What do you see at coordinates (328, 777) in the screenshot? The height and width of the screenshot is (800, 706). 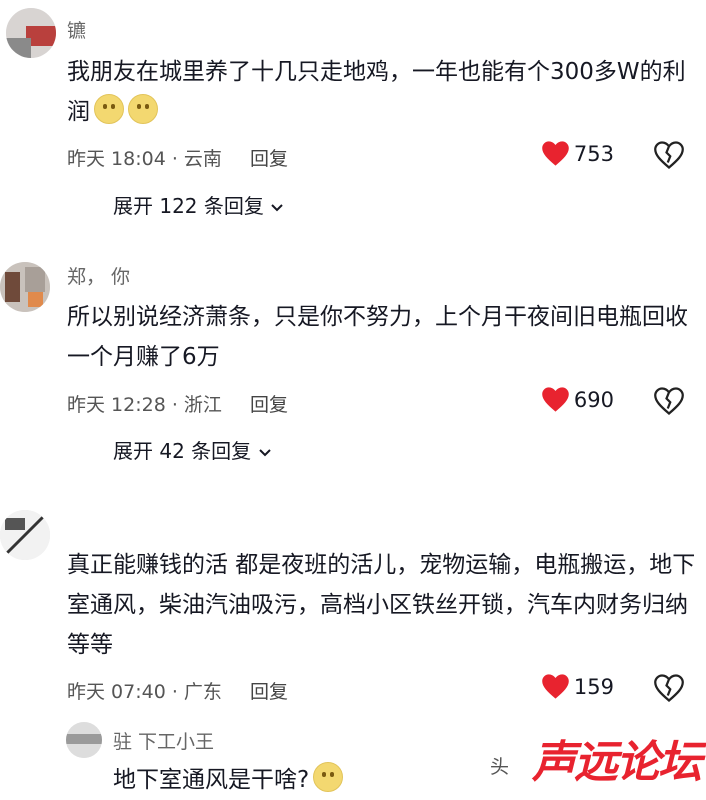 I see `thinking-emoji-icon` at bounding box center [328, 777].